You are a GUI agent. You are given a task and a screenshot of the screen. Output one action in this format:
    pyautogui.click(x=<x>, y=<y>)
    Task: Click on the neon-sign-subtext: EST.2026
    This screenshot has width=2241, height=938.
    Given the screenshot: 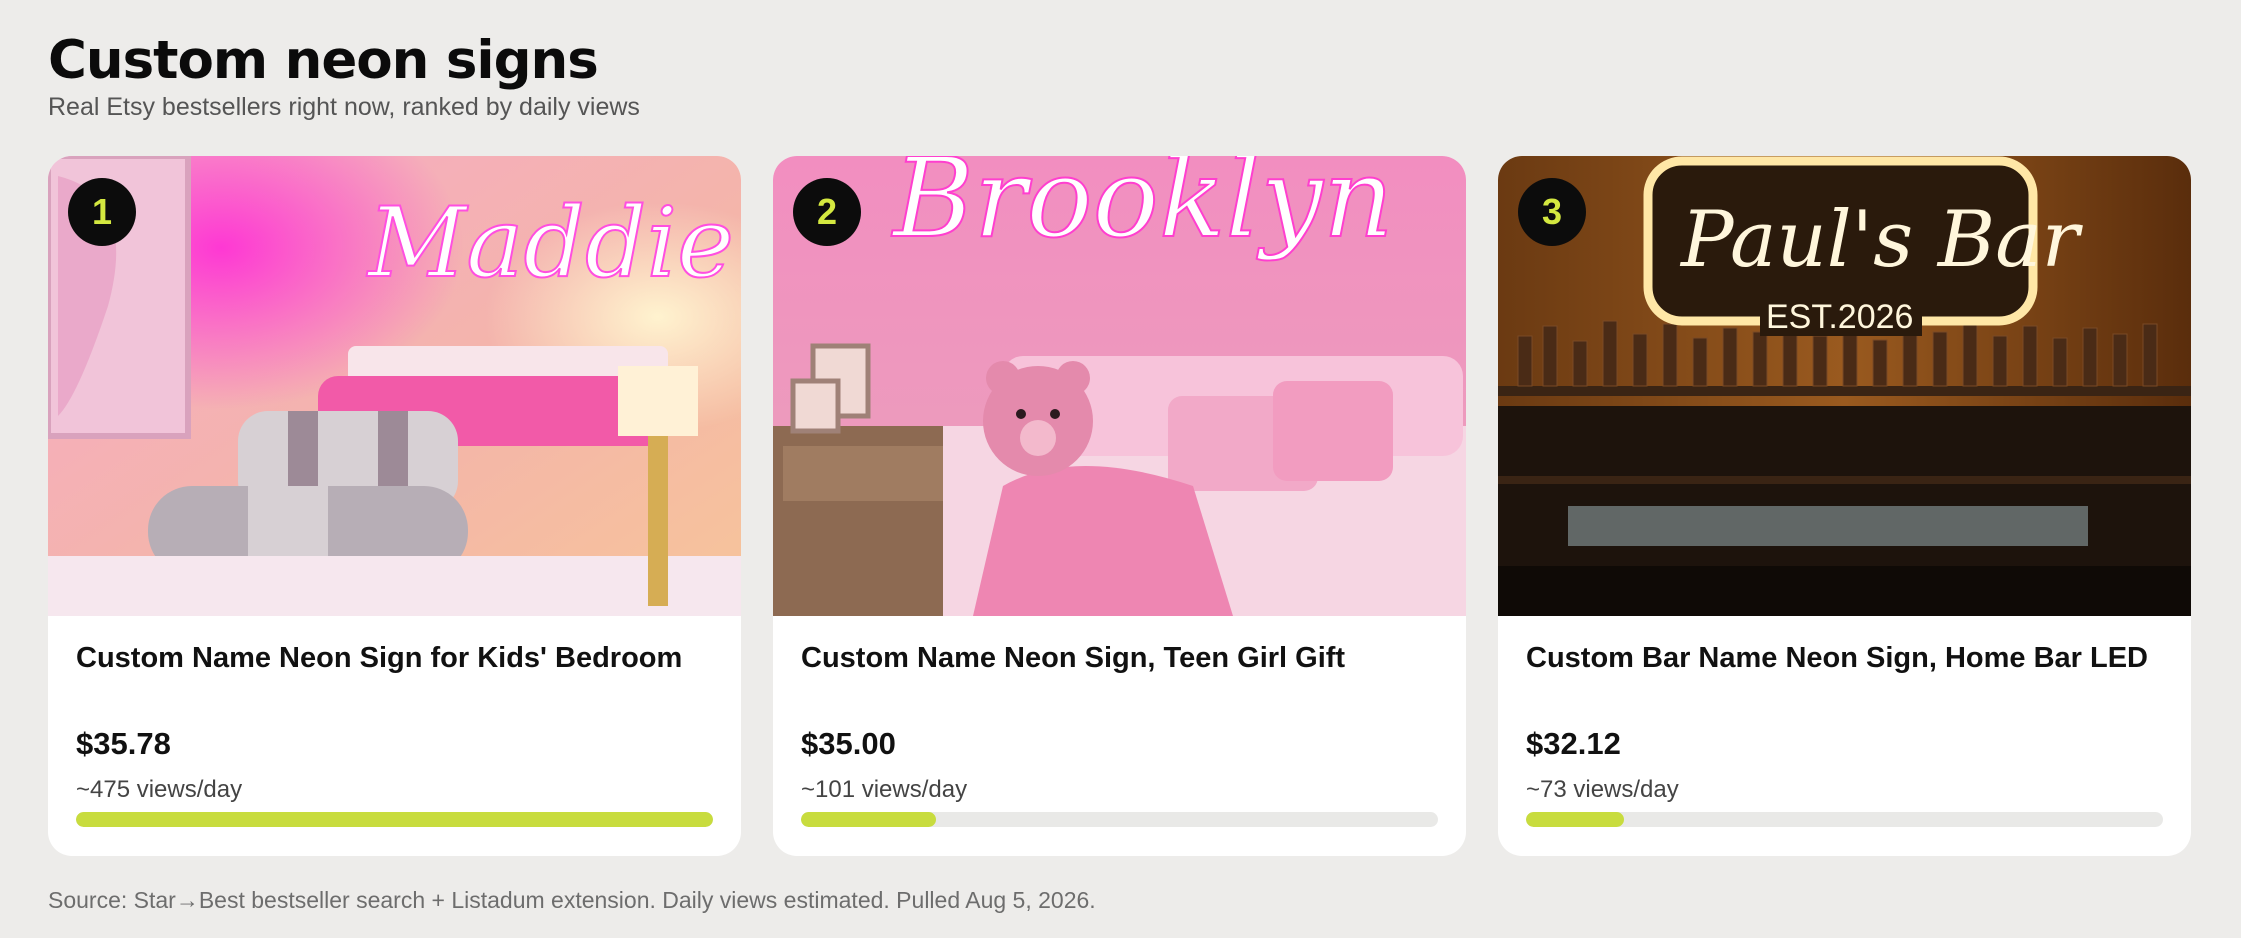 What is the action you would take?
    pyautogui.click(x=1839, y=317)
    